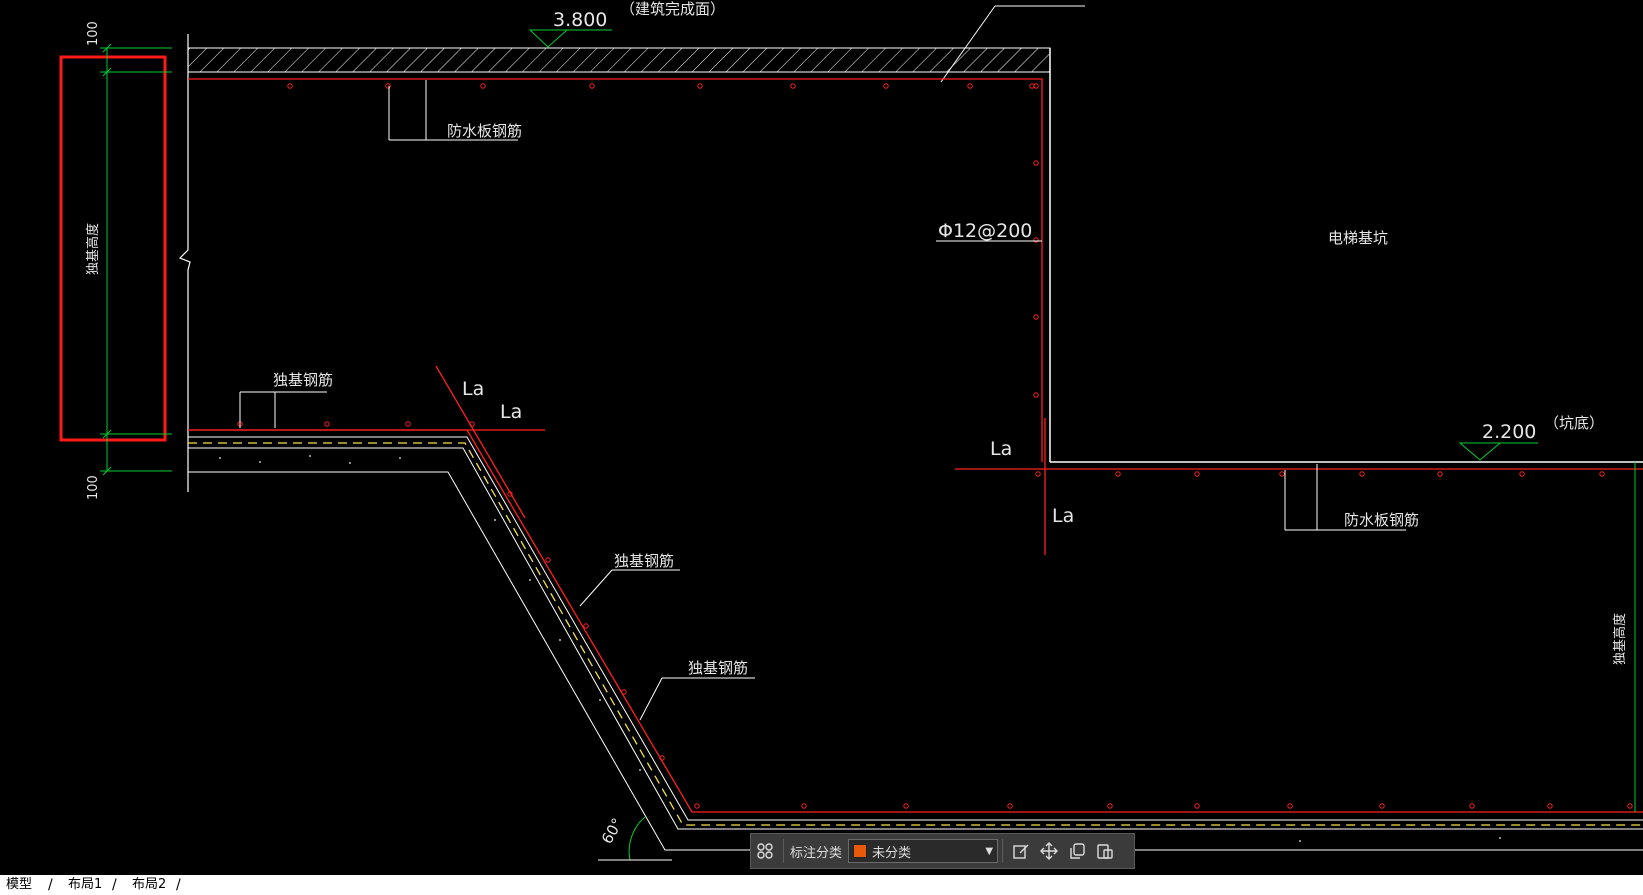 This screenshot has height=895, width=1643. What do you see at coordinates (580, 20) in the screenshot?
I see `elevation-top-value: 3.800` at bounding box center [580, 20].